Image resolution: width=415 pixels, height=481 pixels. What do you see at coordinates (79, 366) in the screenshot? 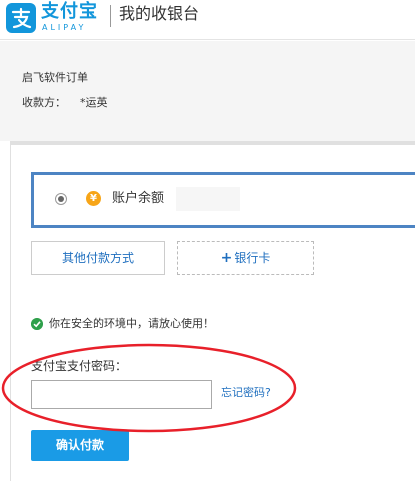
I see `password-label: 支付宝支付密码：` at bounding box center [79, 366].